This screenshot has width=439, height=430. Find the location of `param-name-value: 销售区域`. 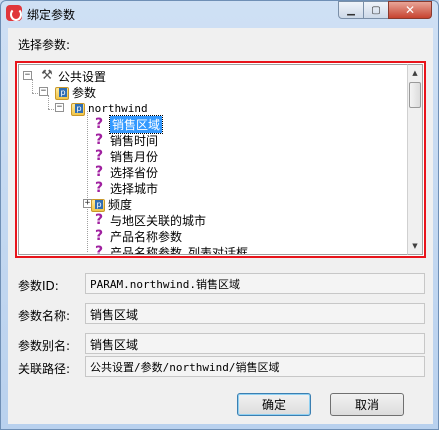

param-name-value: 销售区域 is located at coordinates (114, 315).